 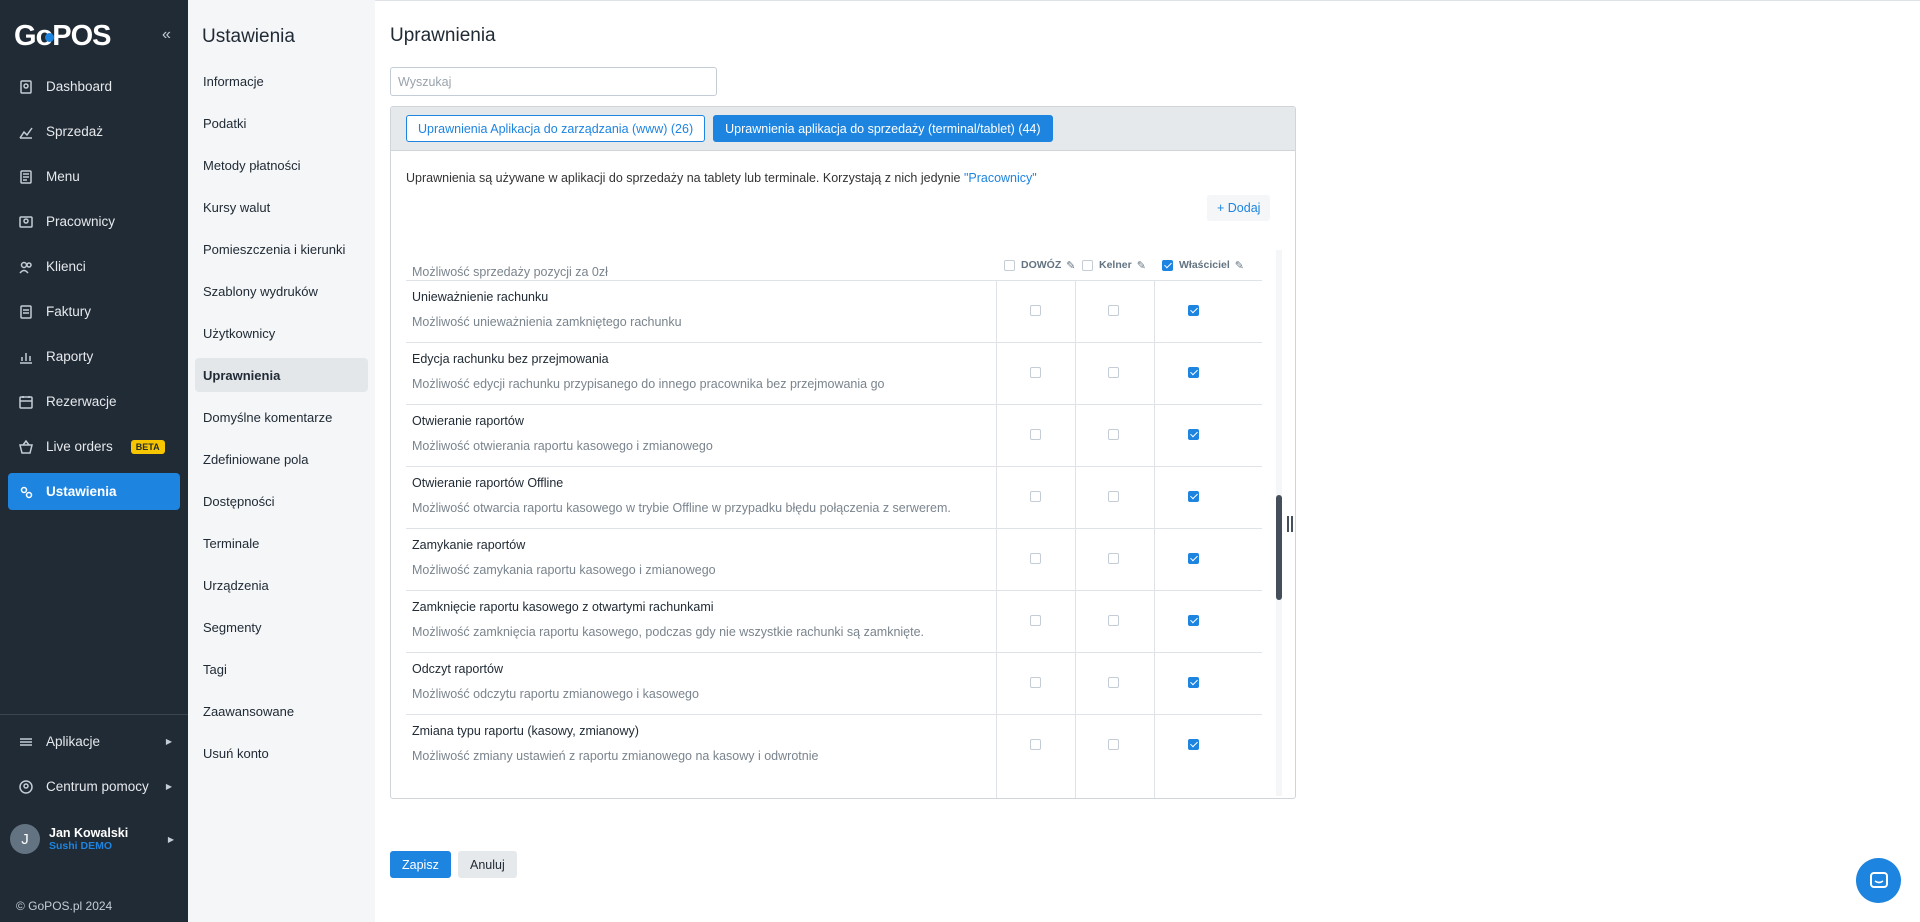 What do you see at coordinates (420, 864) in the screenshot?
I see `save-button: Zapisz` at bounding box center [420, 864].